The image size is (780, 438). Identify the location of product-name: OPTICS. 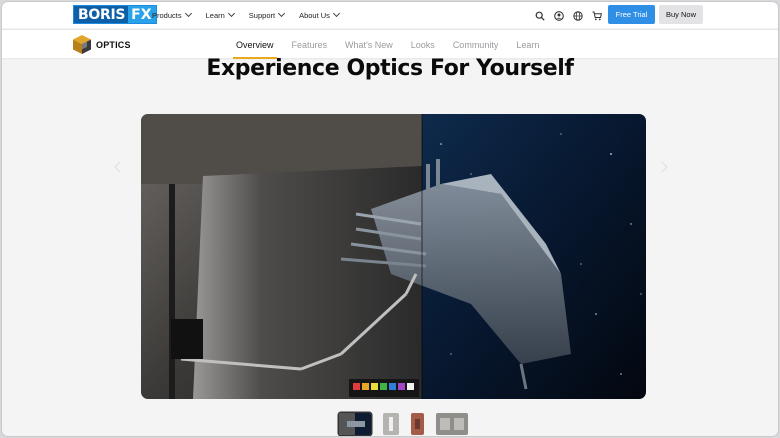
(113, 44).